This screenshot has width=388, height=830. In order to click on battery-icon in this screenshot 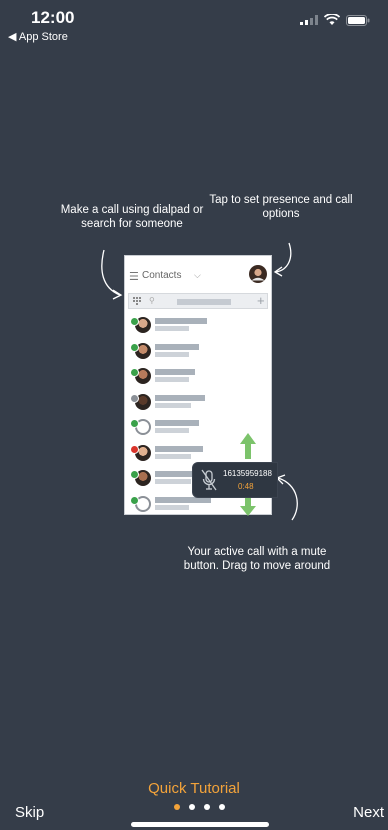, I will do `click(358, 20)`.